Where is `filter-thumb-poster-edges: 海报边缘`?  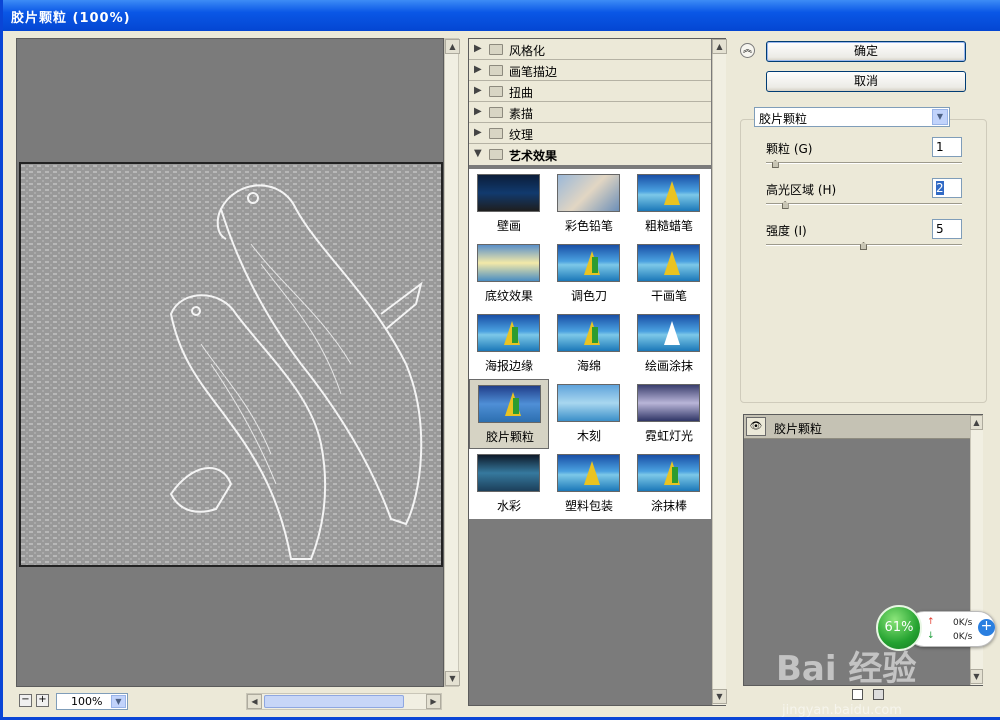 filter-thumb-poster-edges: 海报边缘 is located at coordinates (509, 344).